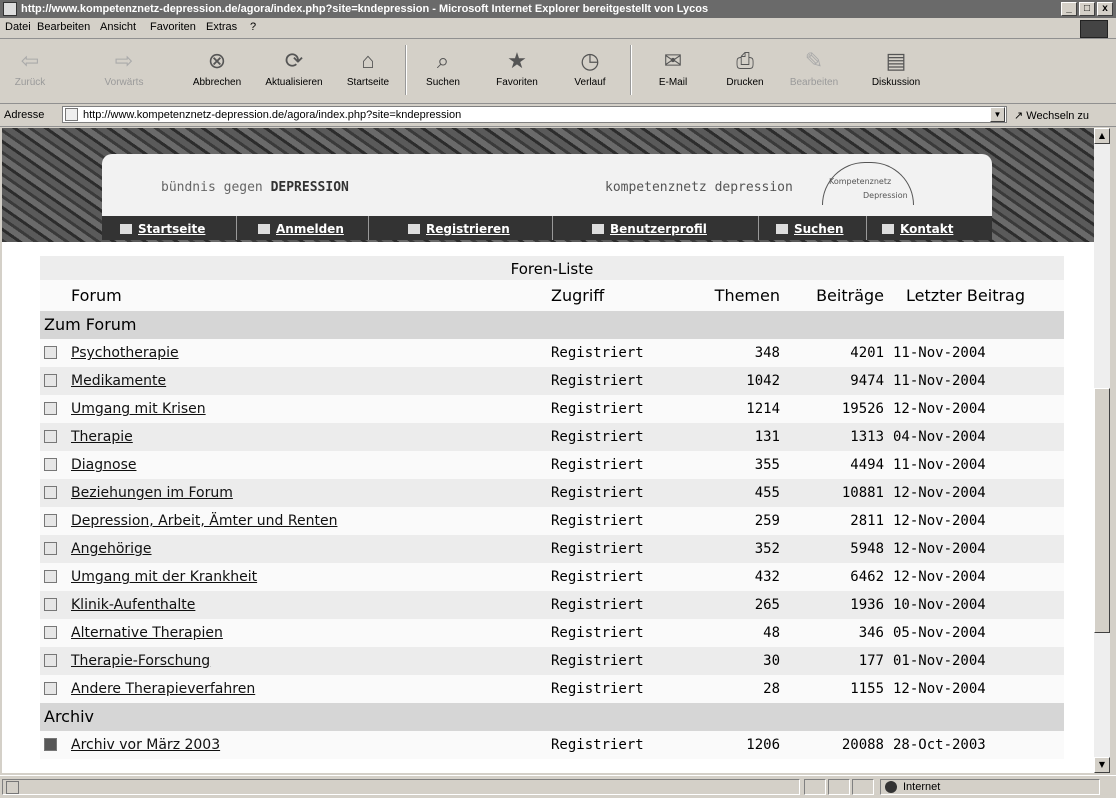 This screenshot has width=1116, height=798. Describe the element at coordinates (598, 229) in the screenshot. I see `profile-icon` at that location.